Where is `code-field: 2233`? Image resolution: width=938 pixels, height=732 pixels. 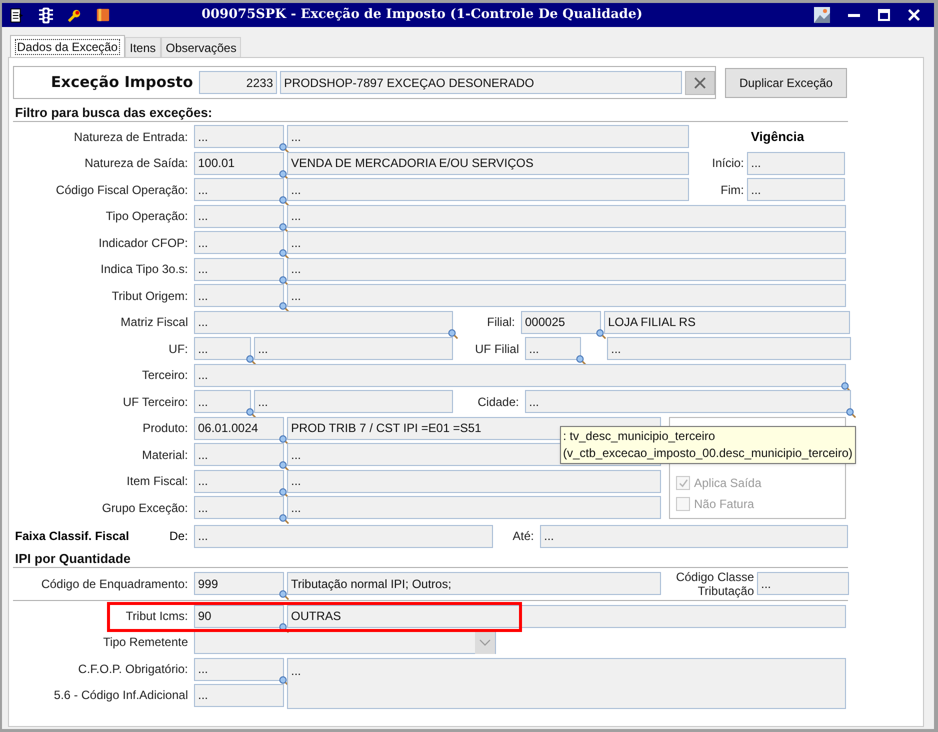 code-field: 2233 is located at coordinates (238, 82).